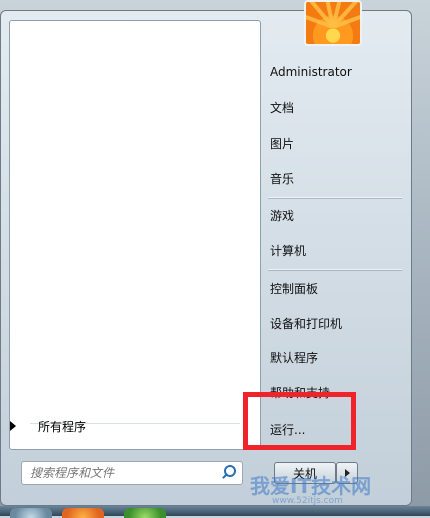  Describe the element at coordinates (340, 143) in the screenshot. I see `menu-item-pictures: 图片` at that location.